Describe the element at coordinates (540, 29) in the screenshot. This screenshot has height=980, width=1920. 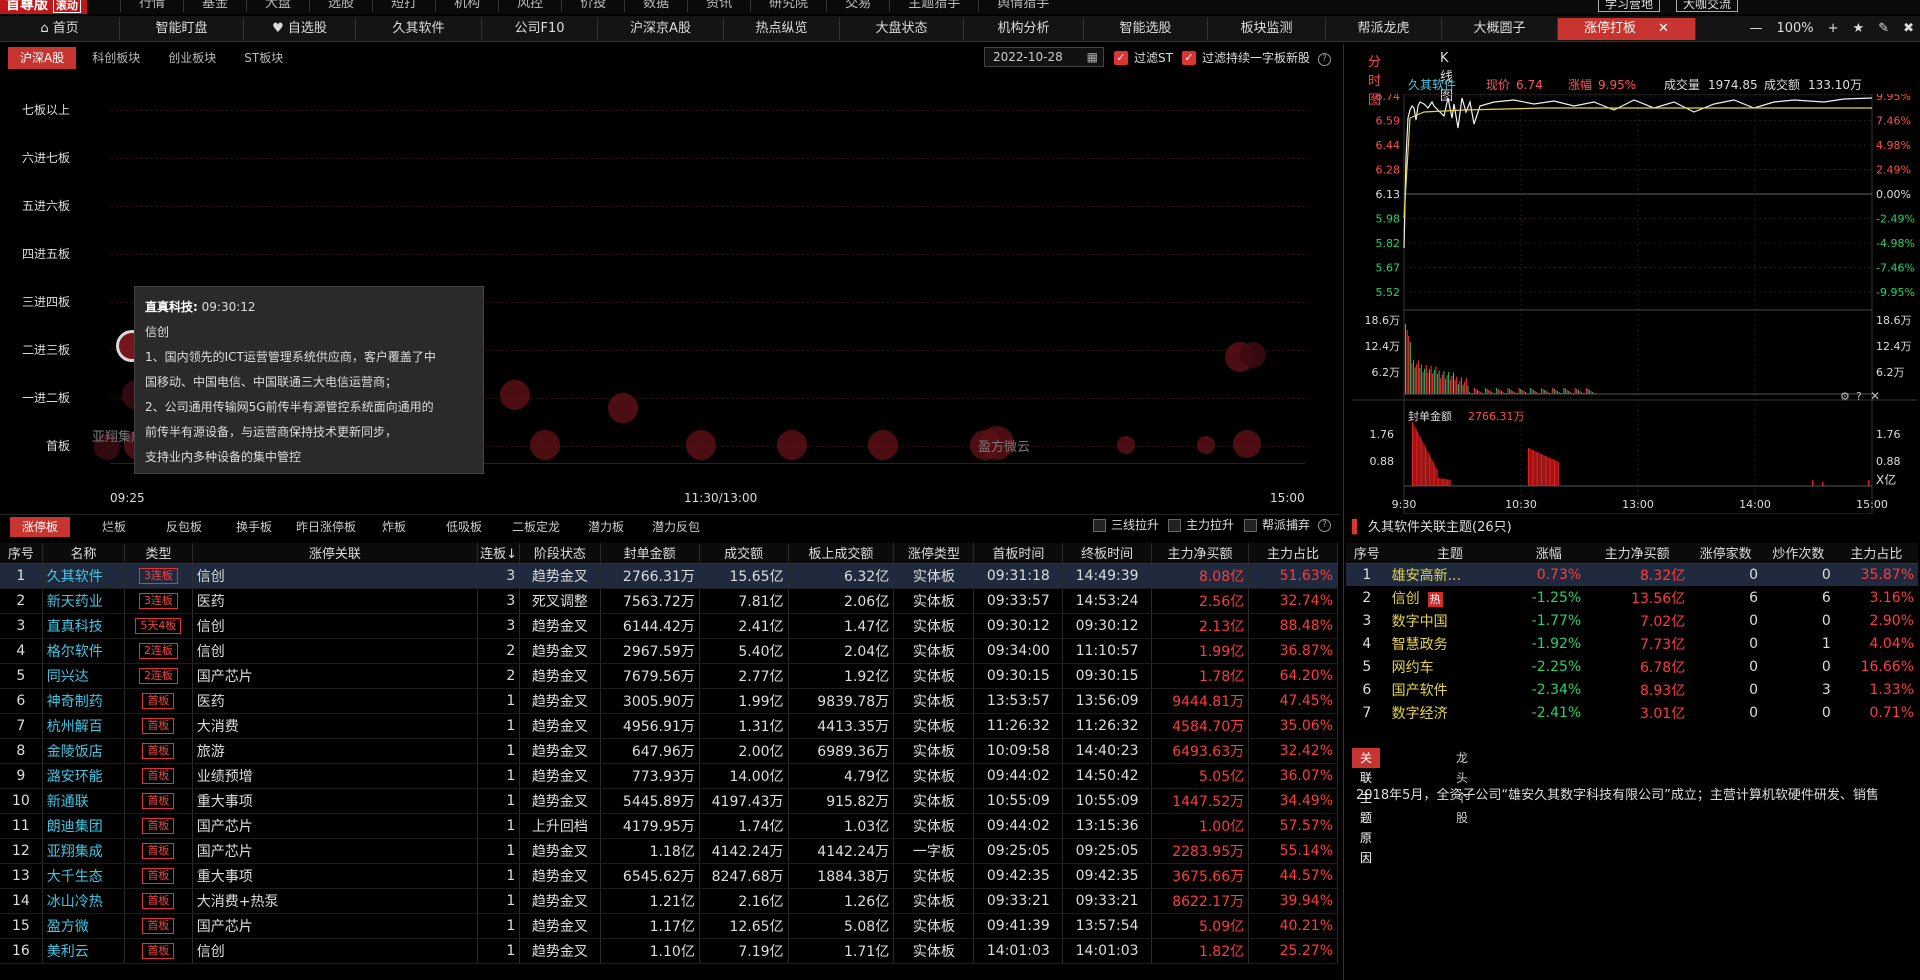
I see `nav-tab: 公司F10` at that location.